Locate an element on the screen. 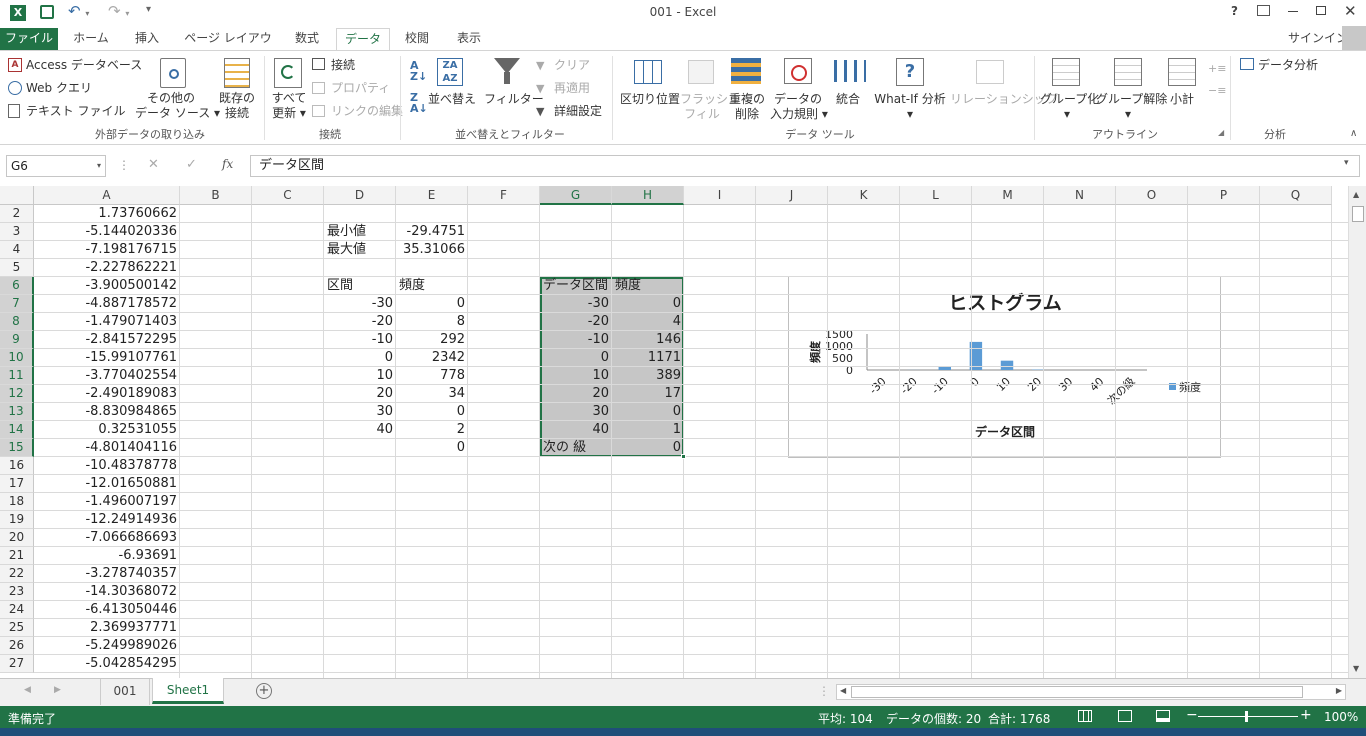 The width and height of the screenshot is (1366, 736). cell-data-bin: 次の 級 is located at coordinates (576, 448).